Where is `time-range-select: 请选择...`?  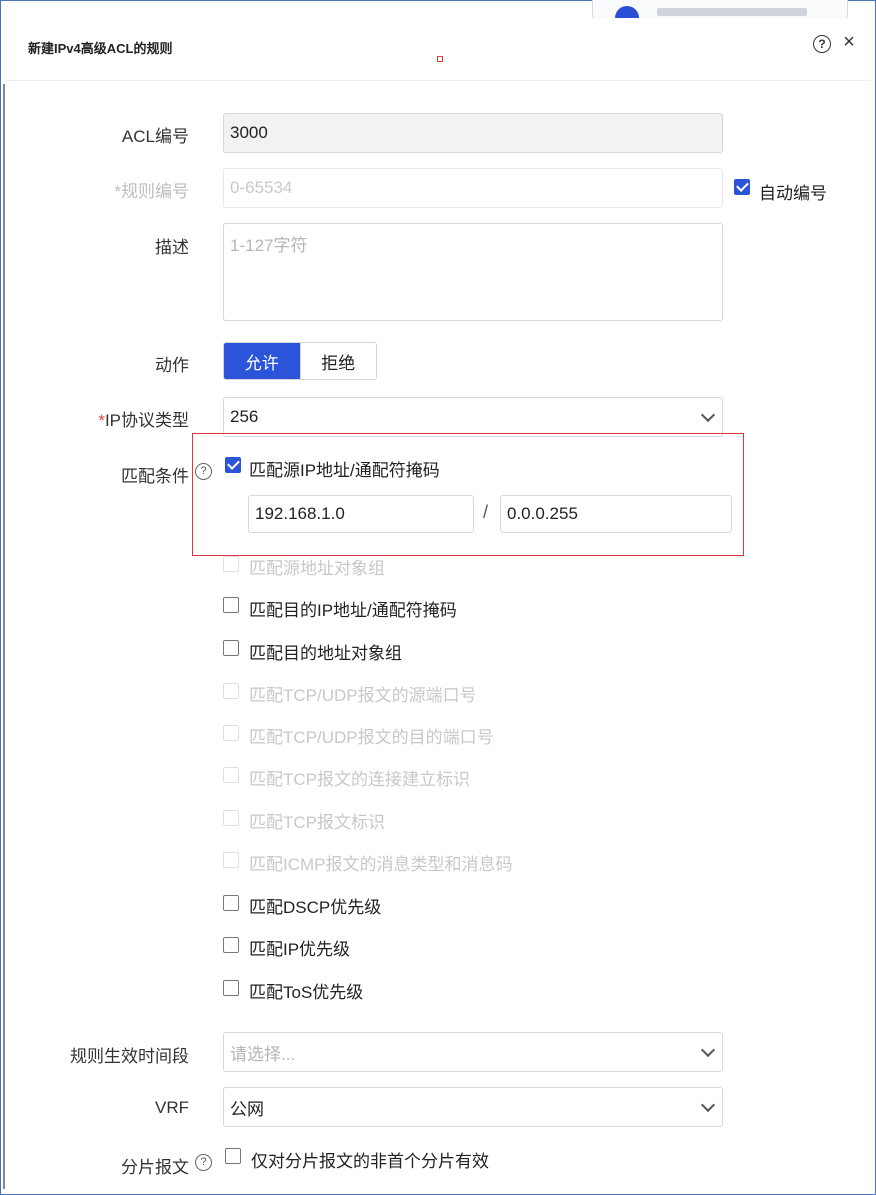
time-range-select: 请选择... is located at coordinates (473, 1052).